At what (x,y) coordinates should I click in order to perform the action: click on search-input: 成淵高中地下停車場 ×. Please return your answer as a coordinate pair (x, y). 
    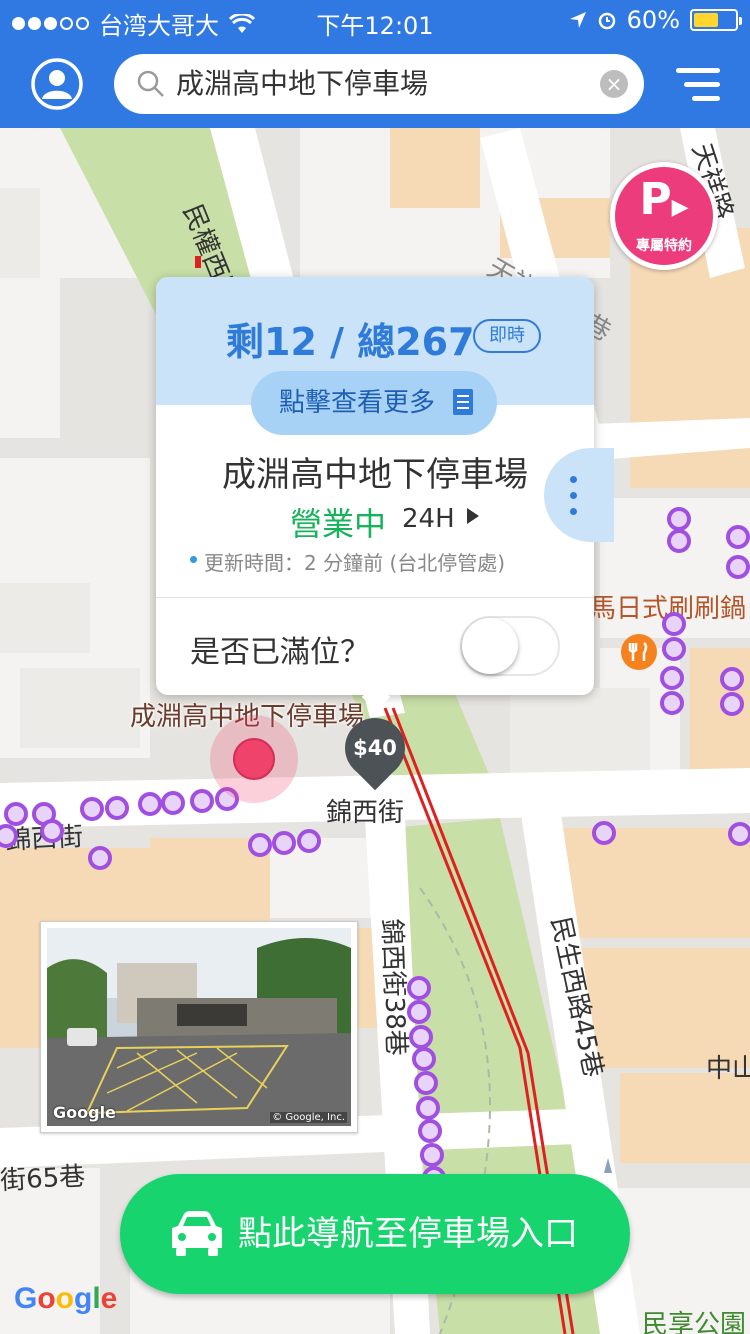
    Looking at the image, I should click on (379, 84).